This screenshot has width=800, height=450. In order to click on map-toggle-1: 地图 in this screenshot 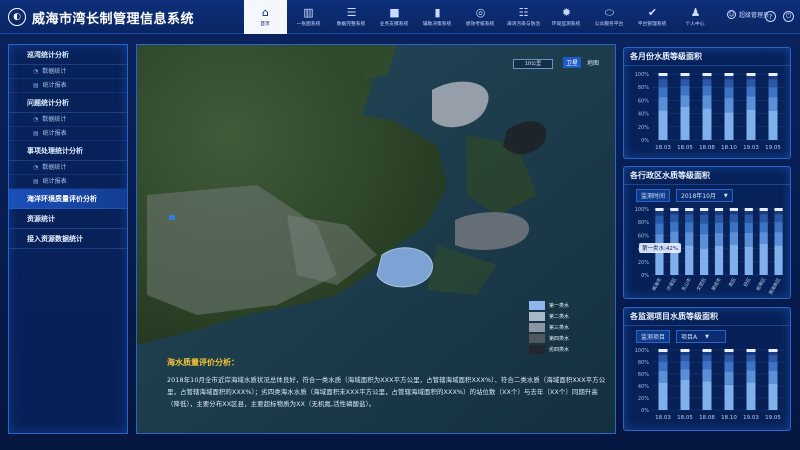, I will do `click(593, 62)`.